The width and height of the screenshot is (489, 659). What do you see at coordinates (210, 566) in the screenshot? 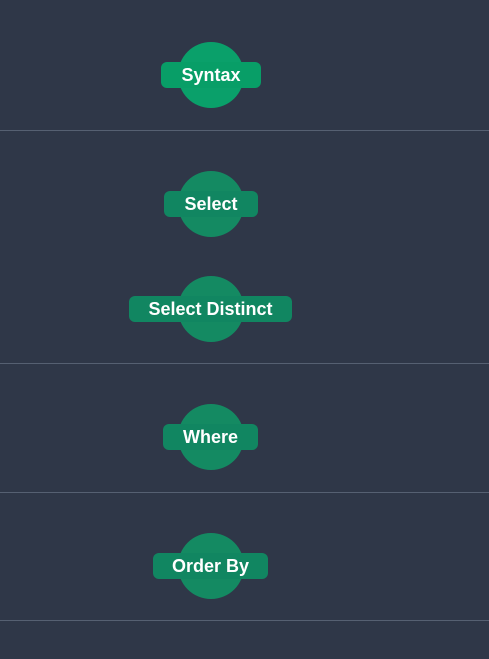
I see `node-label: Order By` at bounding box center [210, 566].